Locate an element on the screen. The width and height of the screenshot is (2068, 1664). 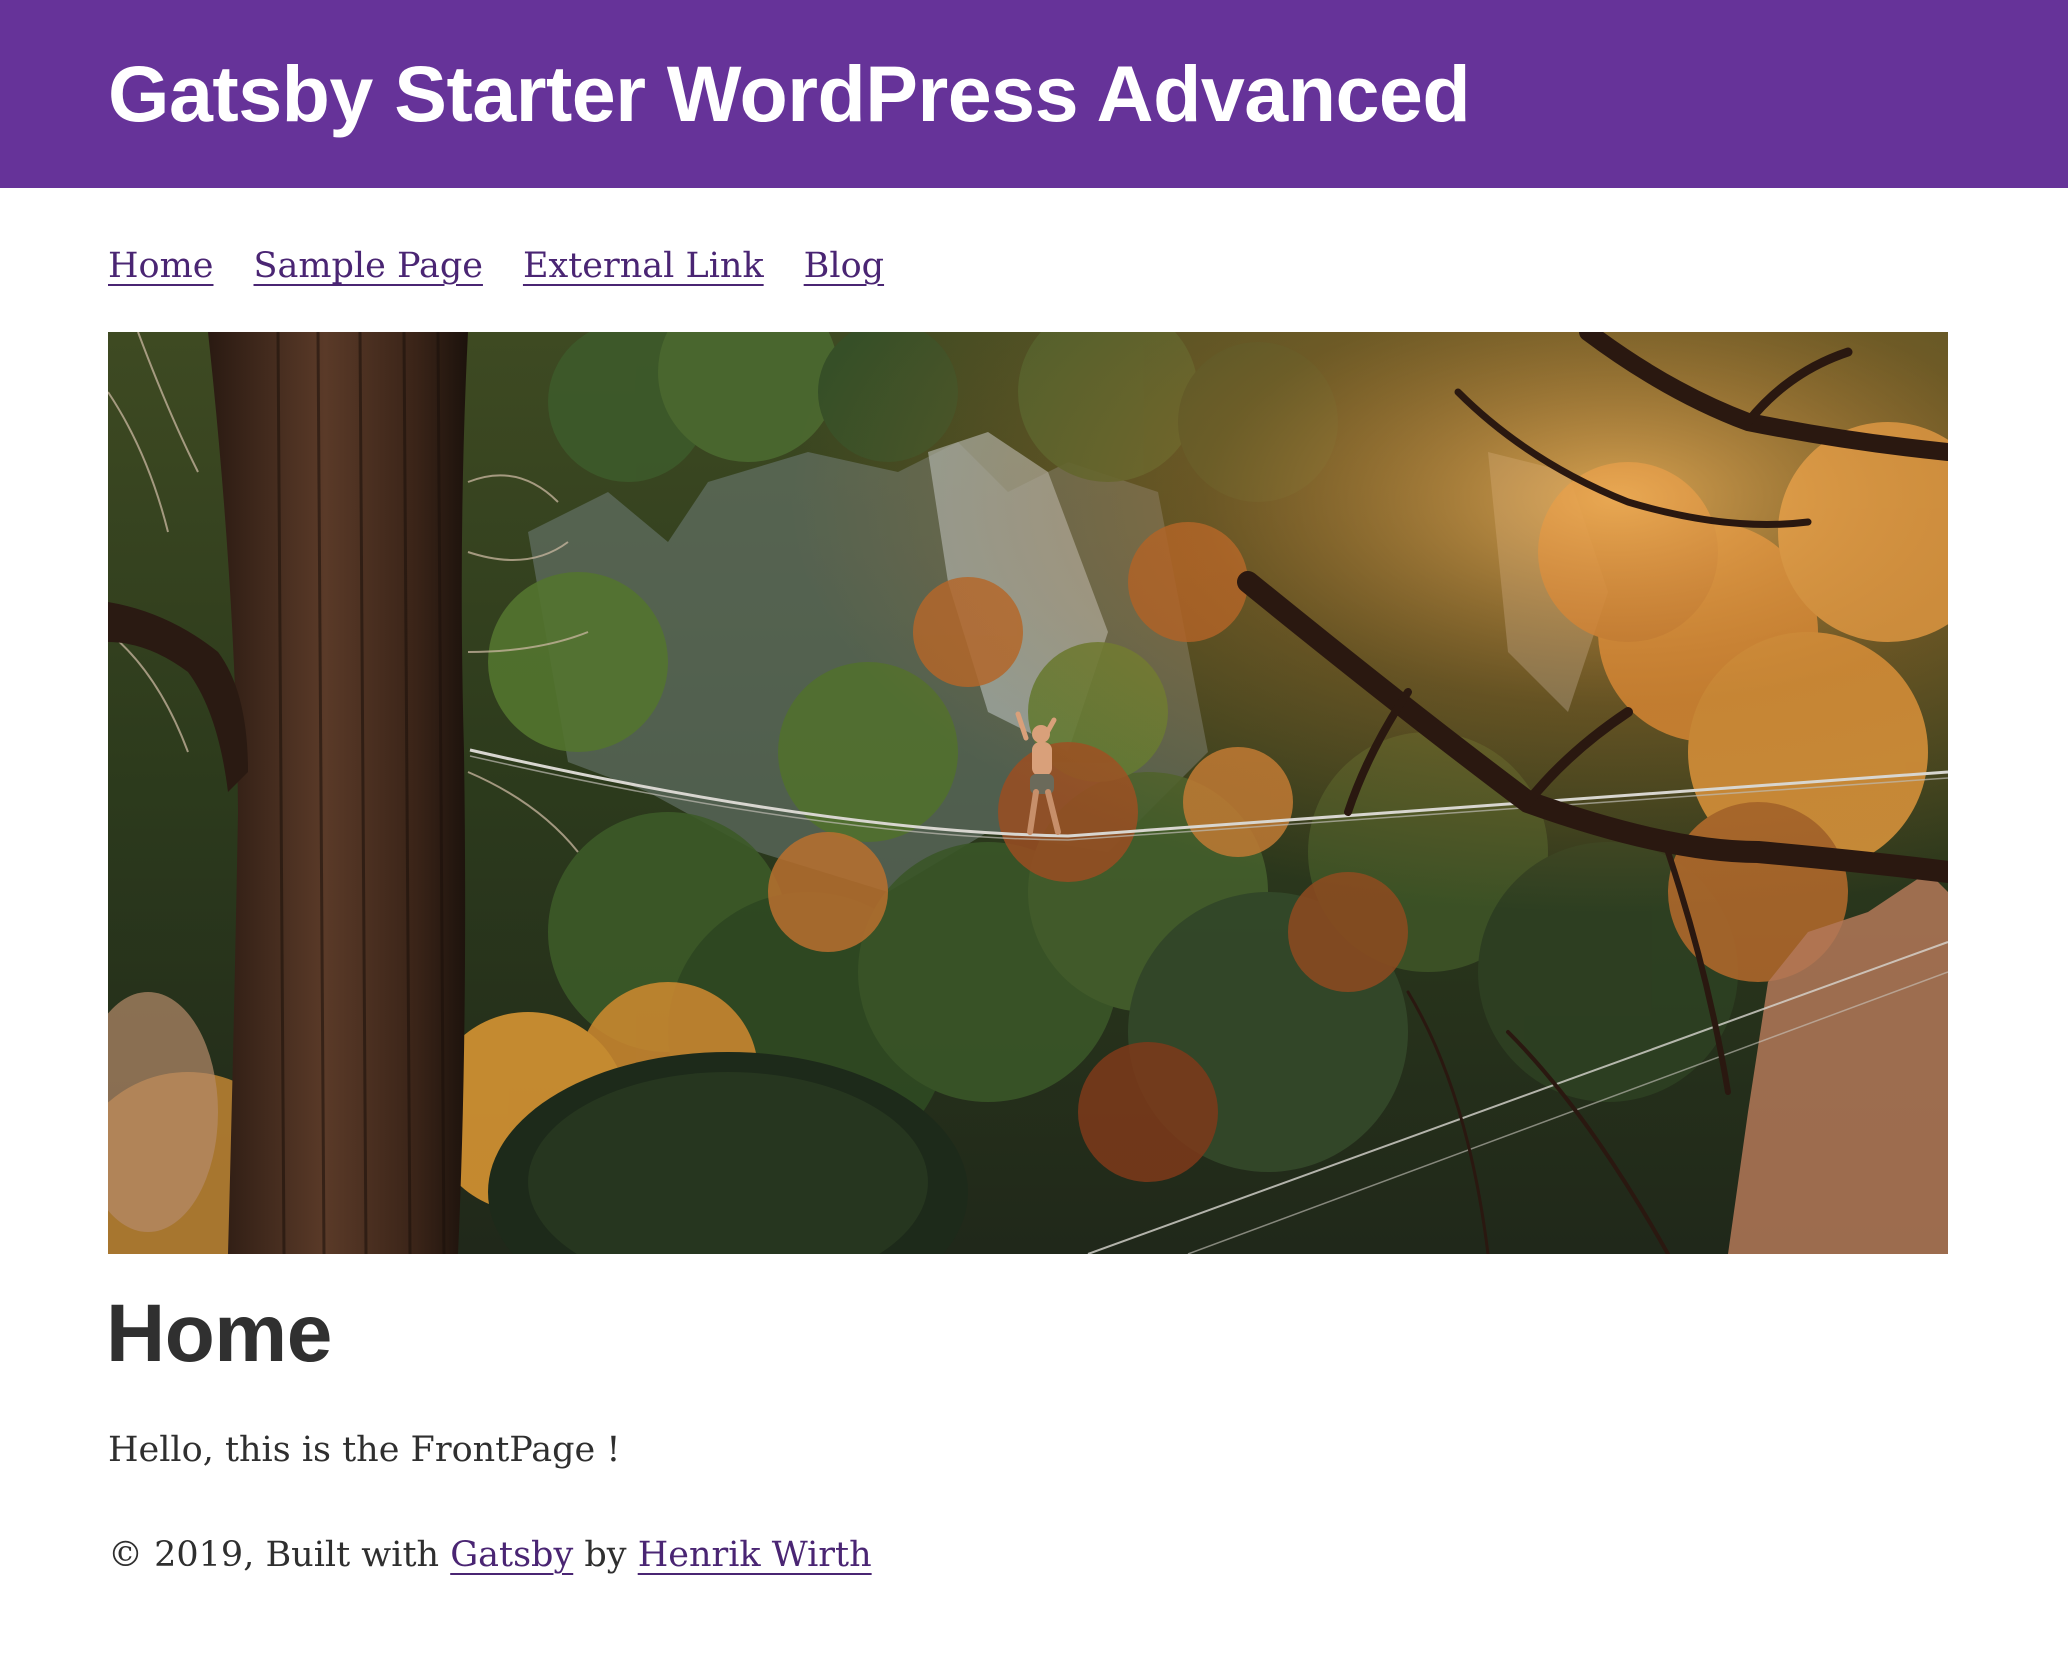
footer-copyright: © 2019, Built with is located at coordinates (274, 1555).